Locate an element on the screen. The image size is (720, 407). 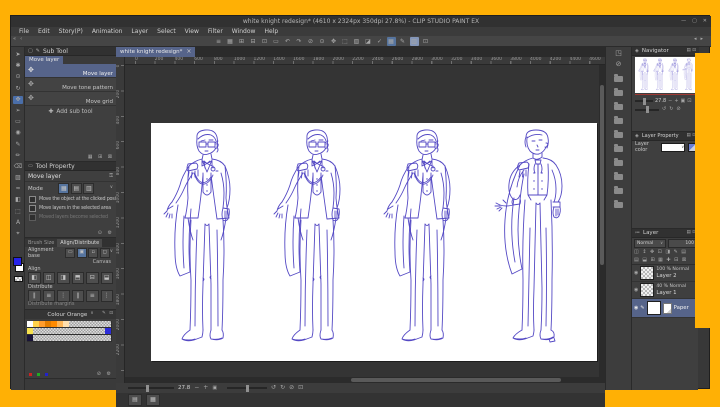
history-color-dot is located at coordinates (38, 374).